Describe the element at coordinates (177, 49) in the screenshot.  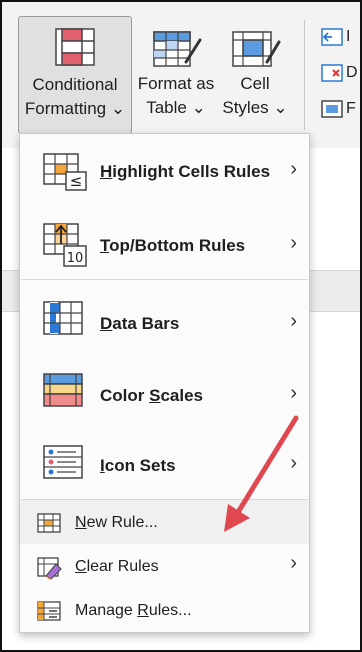
I see `format-as-table-icon` at that location.